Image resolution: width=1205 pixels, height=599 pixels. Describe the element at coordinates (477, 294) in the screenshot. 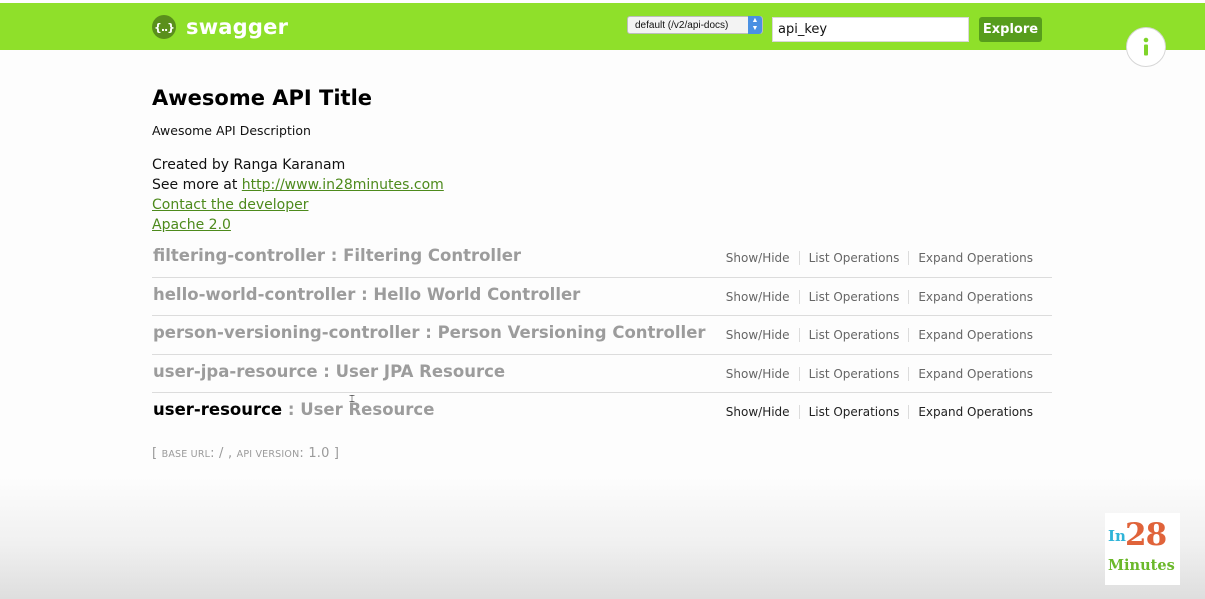

I see `resource-desc: Hello World Controller` at that location.